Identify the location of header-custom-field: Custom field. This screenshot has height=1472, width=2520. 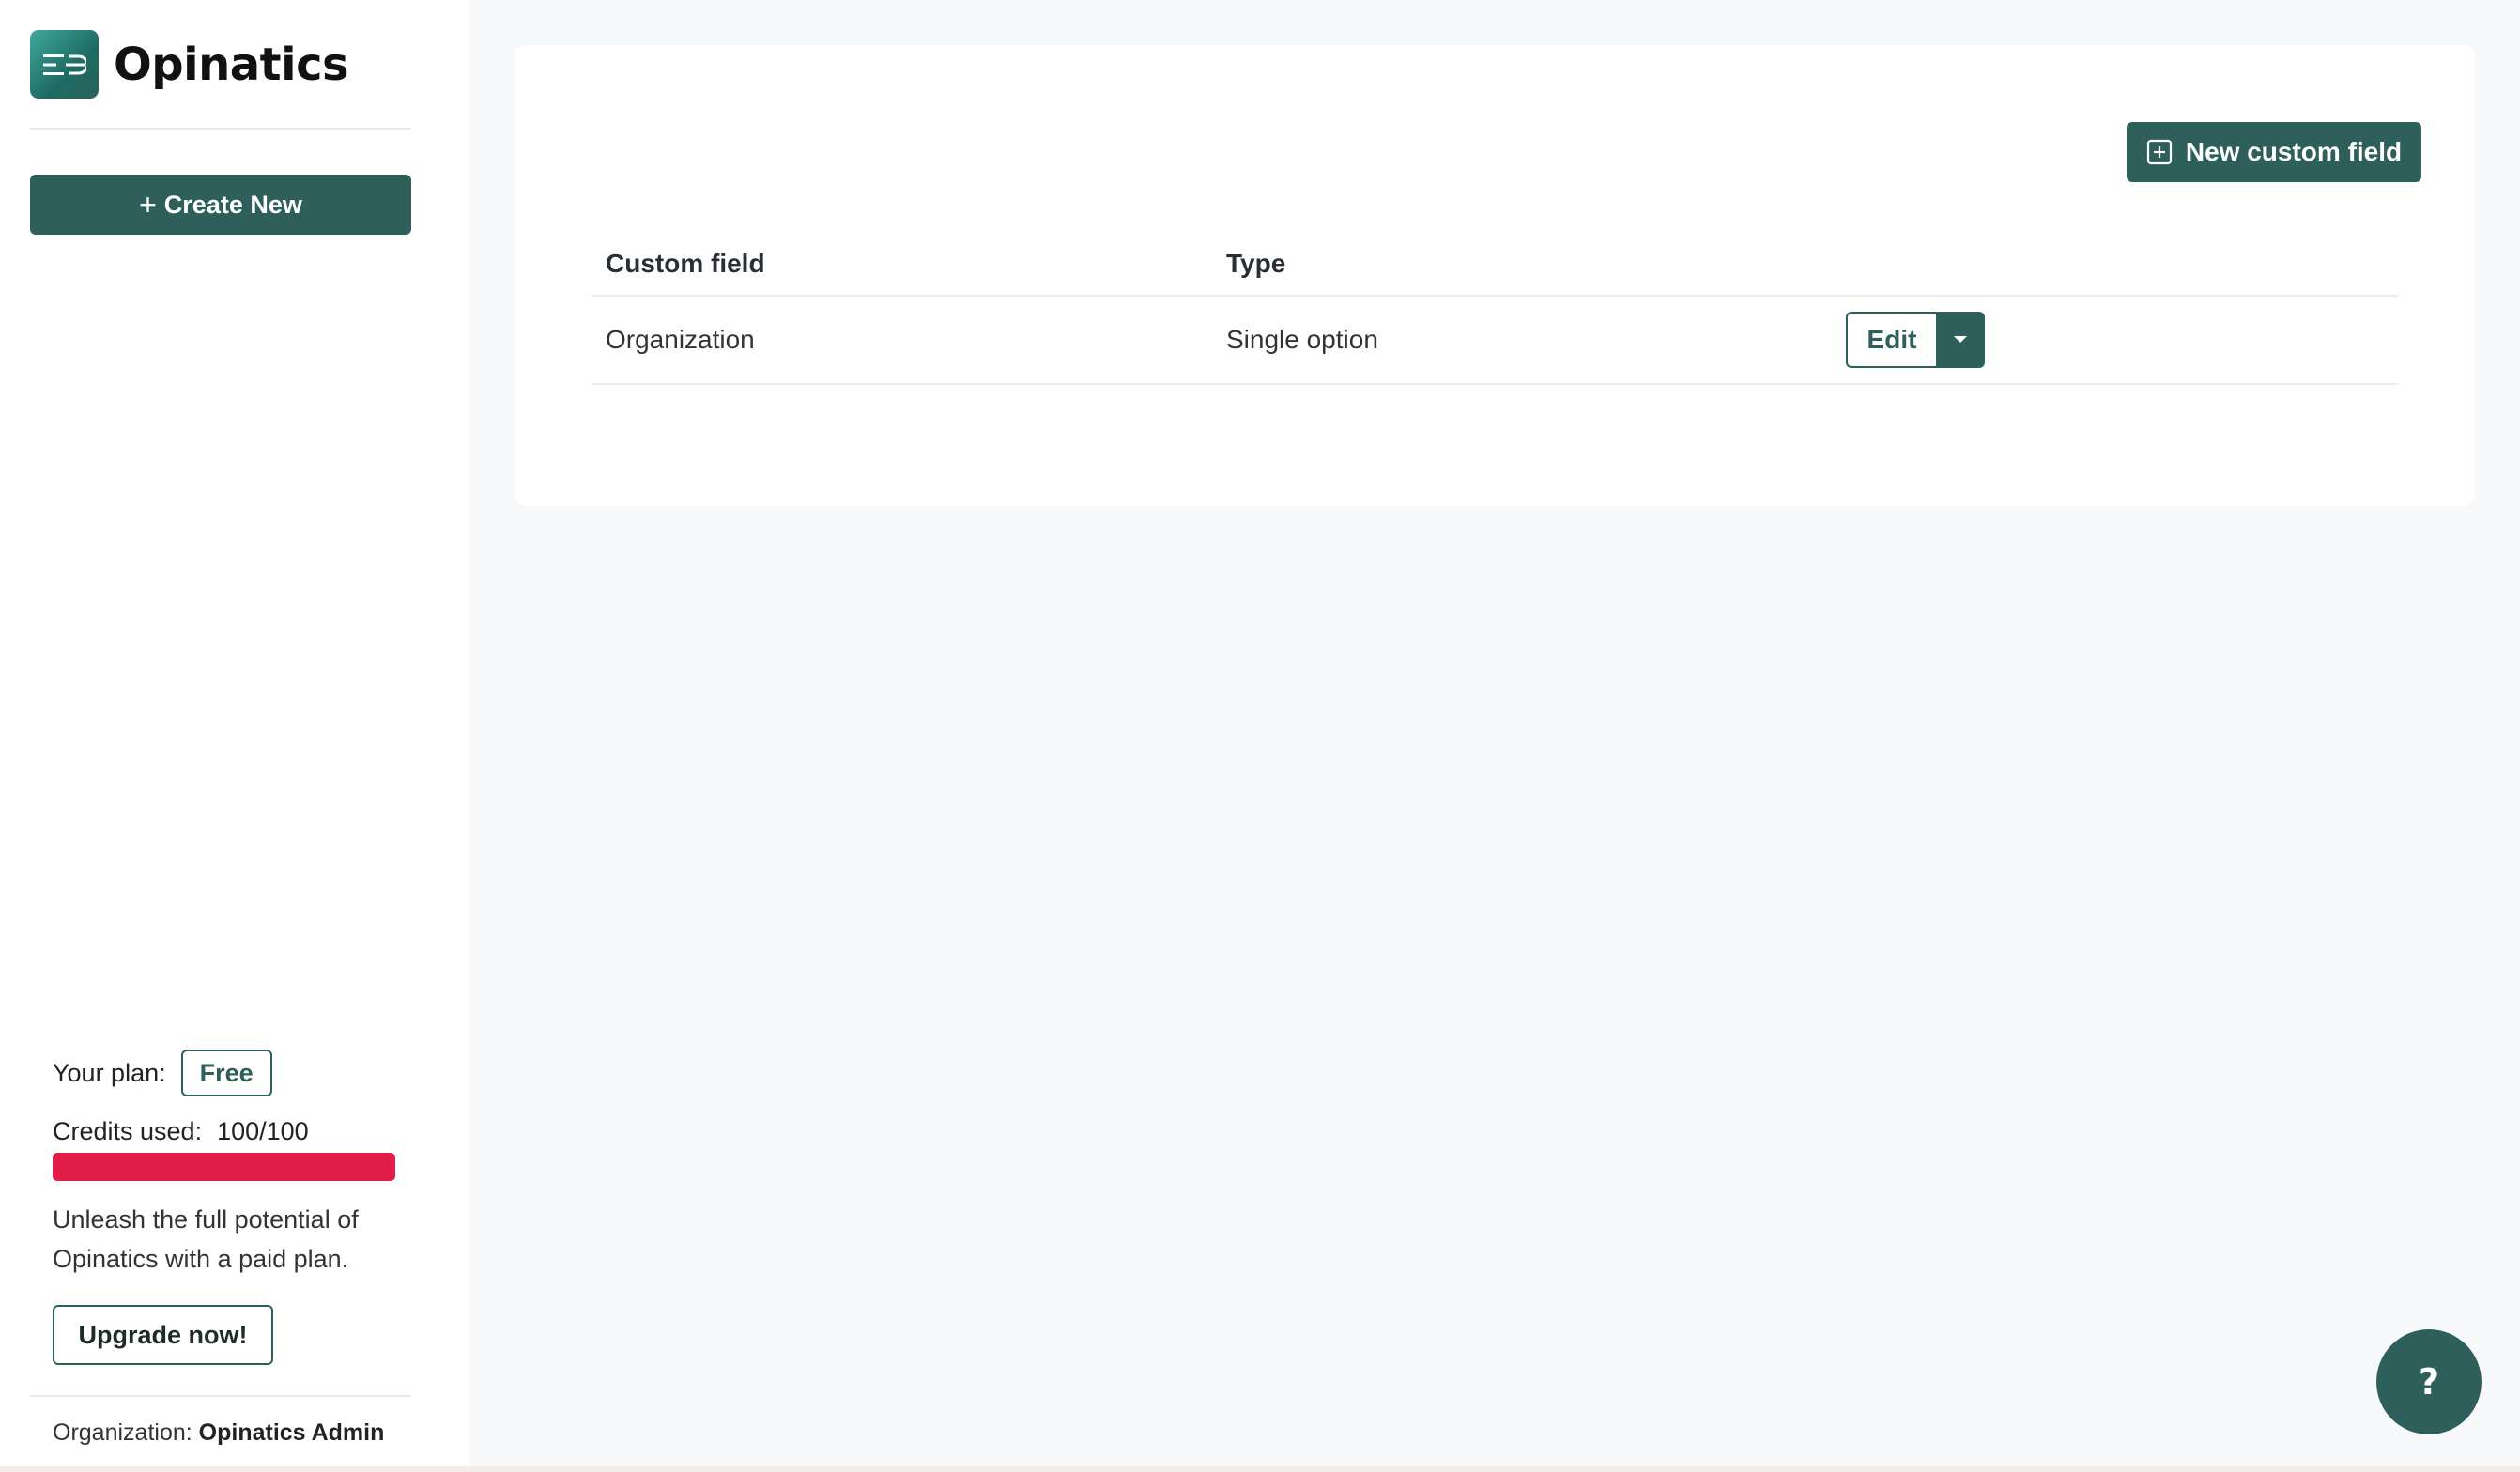
(685, 264).